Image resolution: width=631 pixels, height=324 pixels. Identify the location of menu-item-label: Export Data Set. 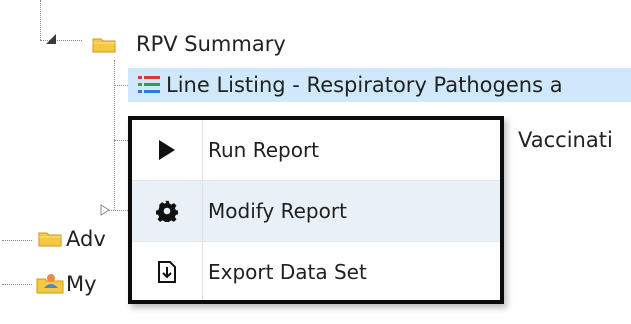
(287, 272).